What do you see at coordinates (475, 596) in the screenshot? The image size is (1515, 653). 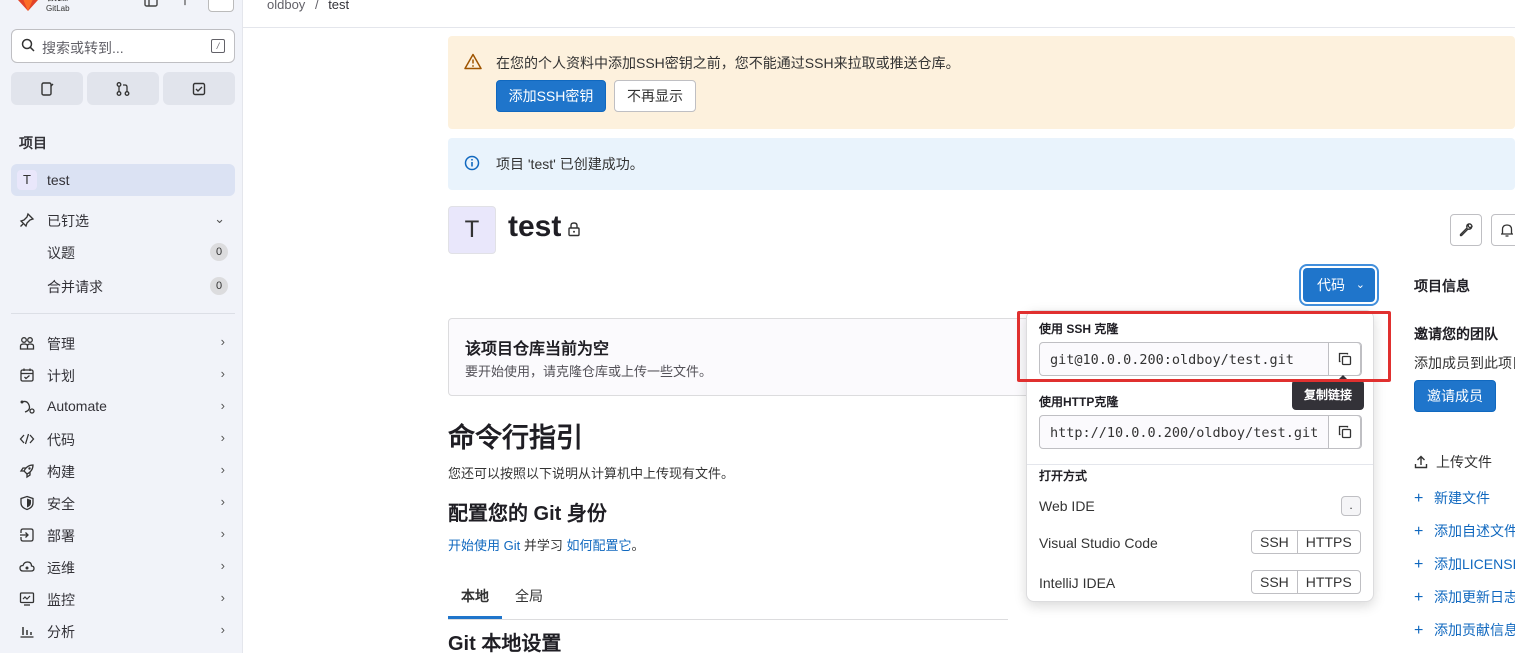 I see `tab-local: 本地` at bounding box center [475, 596].